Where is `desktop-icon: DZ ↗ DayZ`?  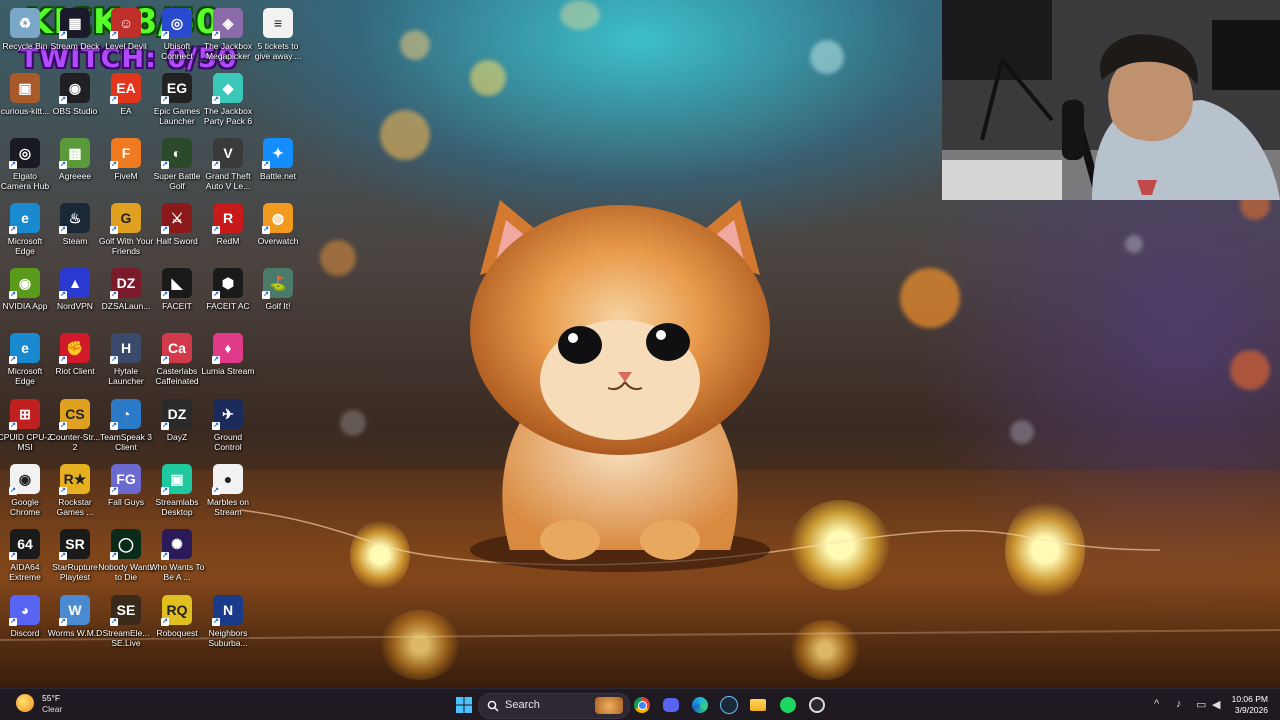
desktop-icon: DZ ↗ DayZ is located at coordinates (177, 420).